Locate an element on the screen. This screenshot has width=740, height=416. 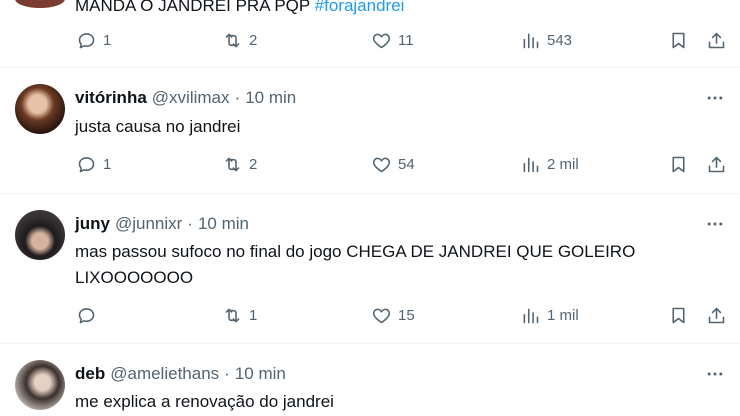
user-handle: @ameliethans is located at coordinates (164, 374).